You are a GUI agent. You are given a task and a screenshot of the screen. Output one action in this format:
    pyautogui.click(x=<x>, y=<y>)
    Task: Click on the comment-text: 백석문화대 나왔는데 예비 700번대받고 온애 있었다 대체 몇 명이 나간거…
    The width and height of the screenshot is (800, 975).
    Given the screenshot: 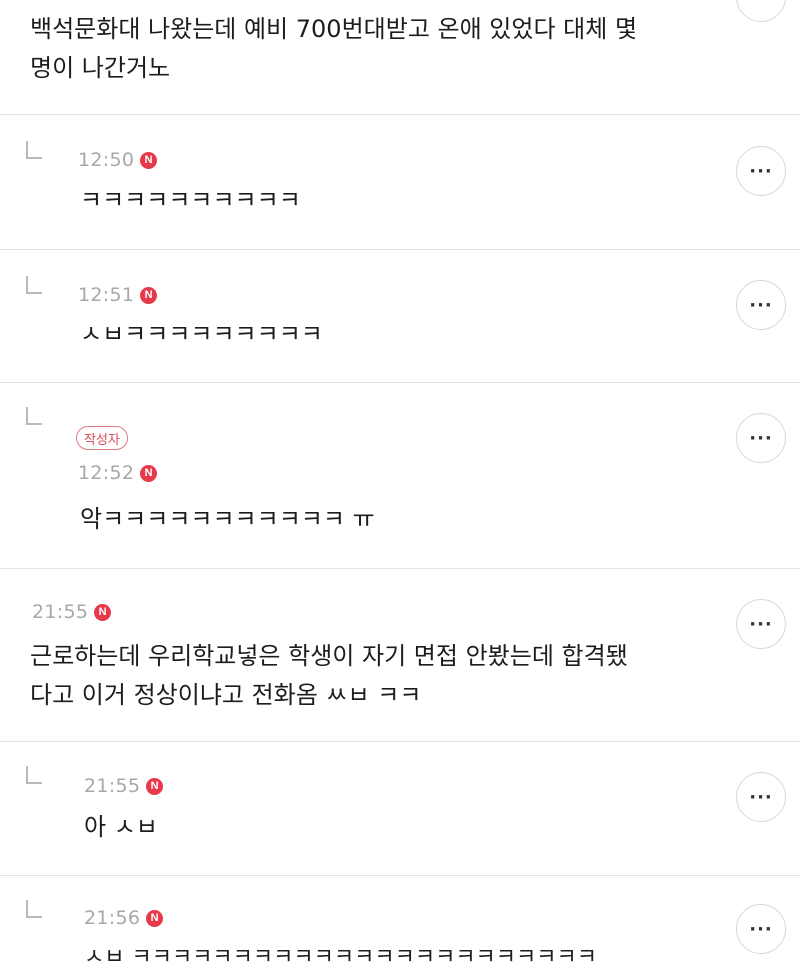 What is the action you would take?
    pyautogui.click(x=334, y=48)
    